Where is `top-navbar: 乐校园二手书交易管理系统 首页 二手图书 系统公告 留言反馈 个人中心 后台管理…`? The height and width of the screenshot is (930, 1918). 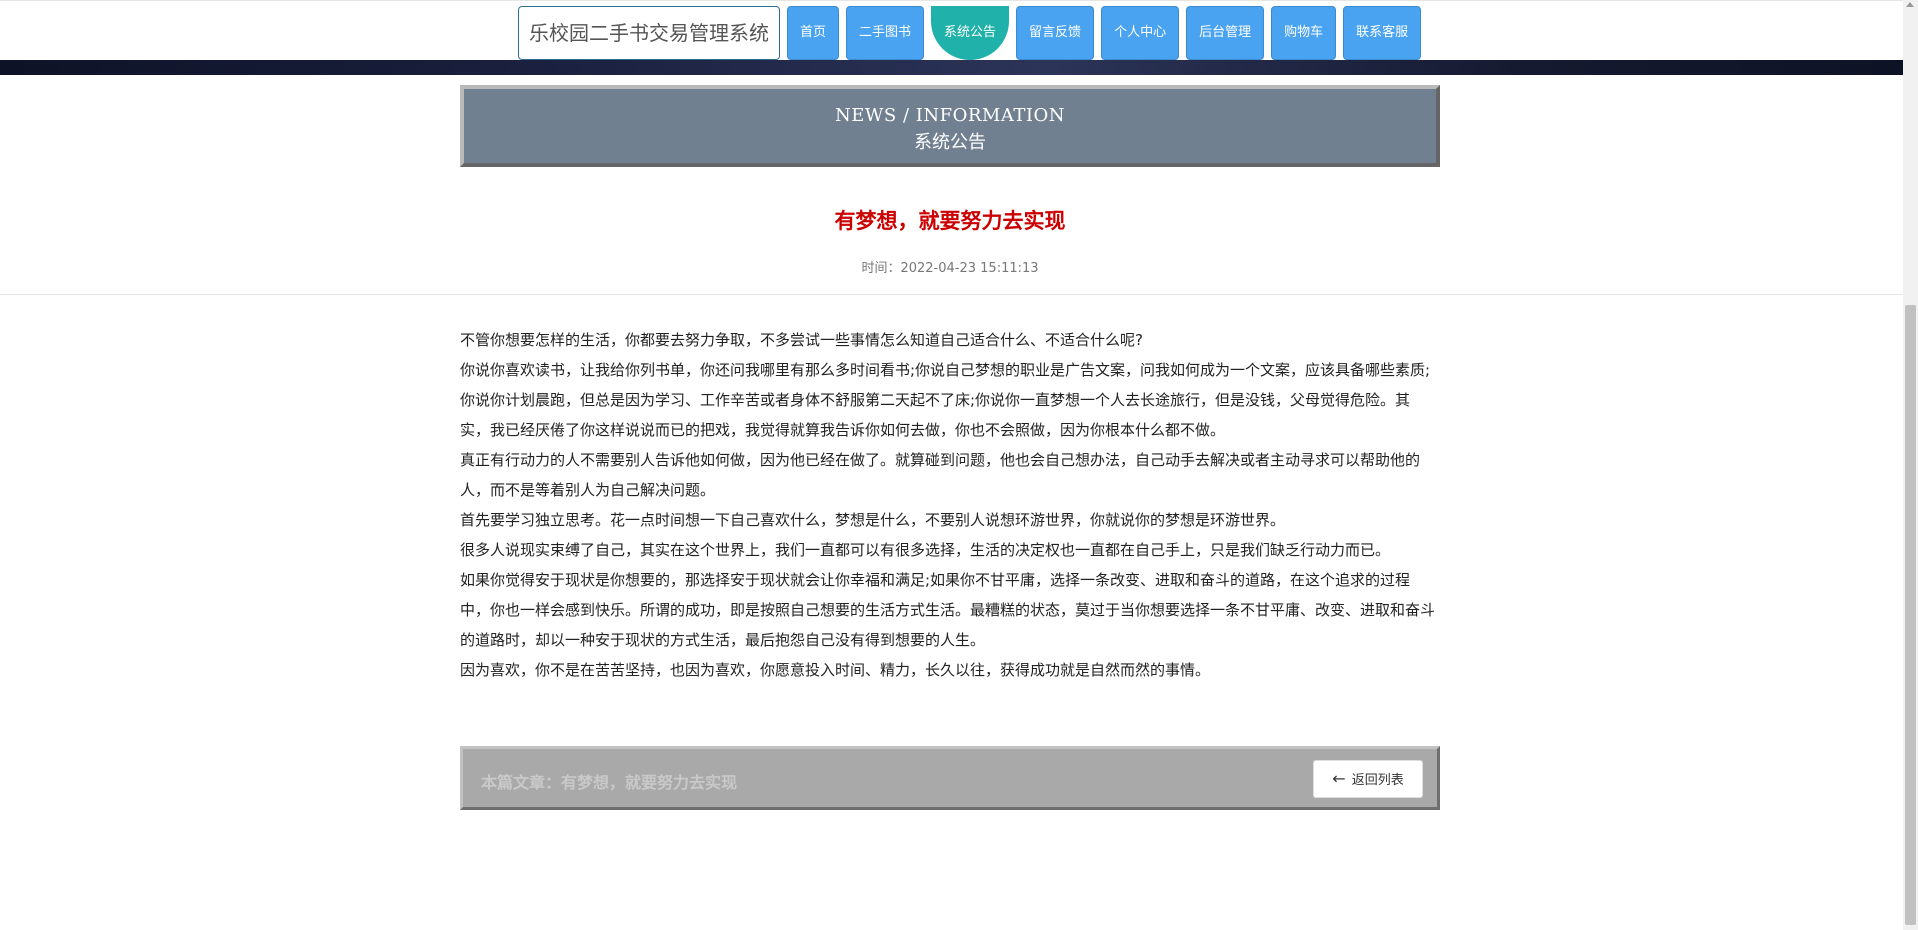
top-navbar: 乐校园二手书交易管理系统 首页 二手图书 系统公告 留言反馈 个人中心 后台管理… is located at coordinates (951, 30).